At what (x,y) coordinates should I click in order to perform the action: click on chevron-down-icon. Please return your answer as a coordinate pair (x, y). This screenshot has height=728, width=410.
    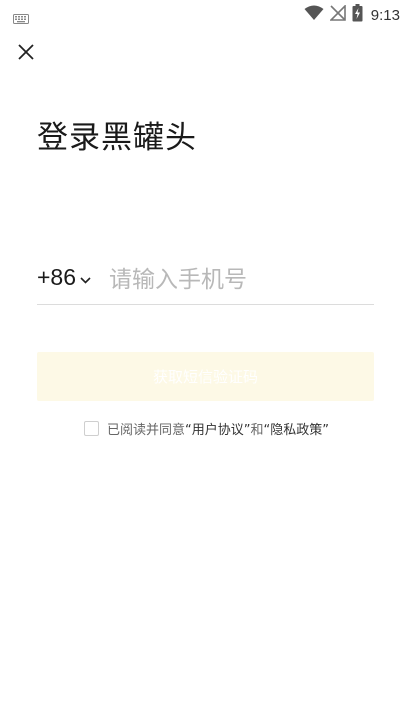
    Looking at the image, I should click on (85, 278).